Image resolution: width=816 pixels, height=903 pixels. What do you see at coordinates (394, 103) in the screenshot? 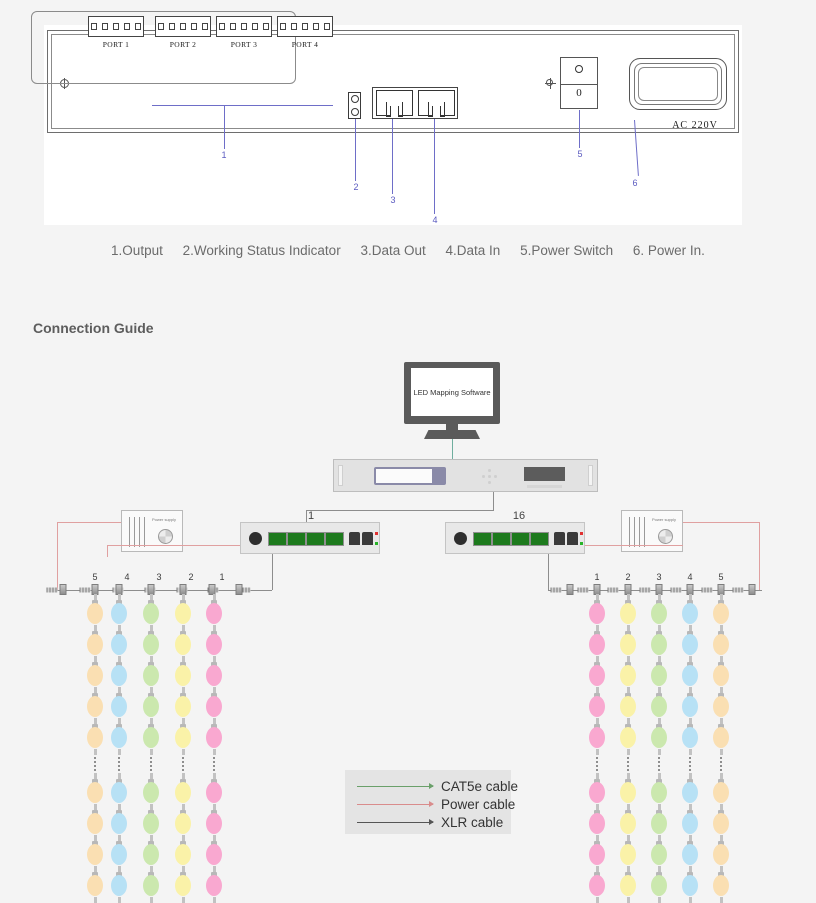
I see `data-out-jack` at bounding box center [394, 103].